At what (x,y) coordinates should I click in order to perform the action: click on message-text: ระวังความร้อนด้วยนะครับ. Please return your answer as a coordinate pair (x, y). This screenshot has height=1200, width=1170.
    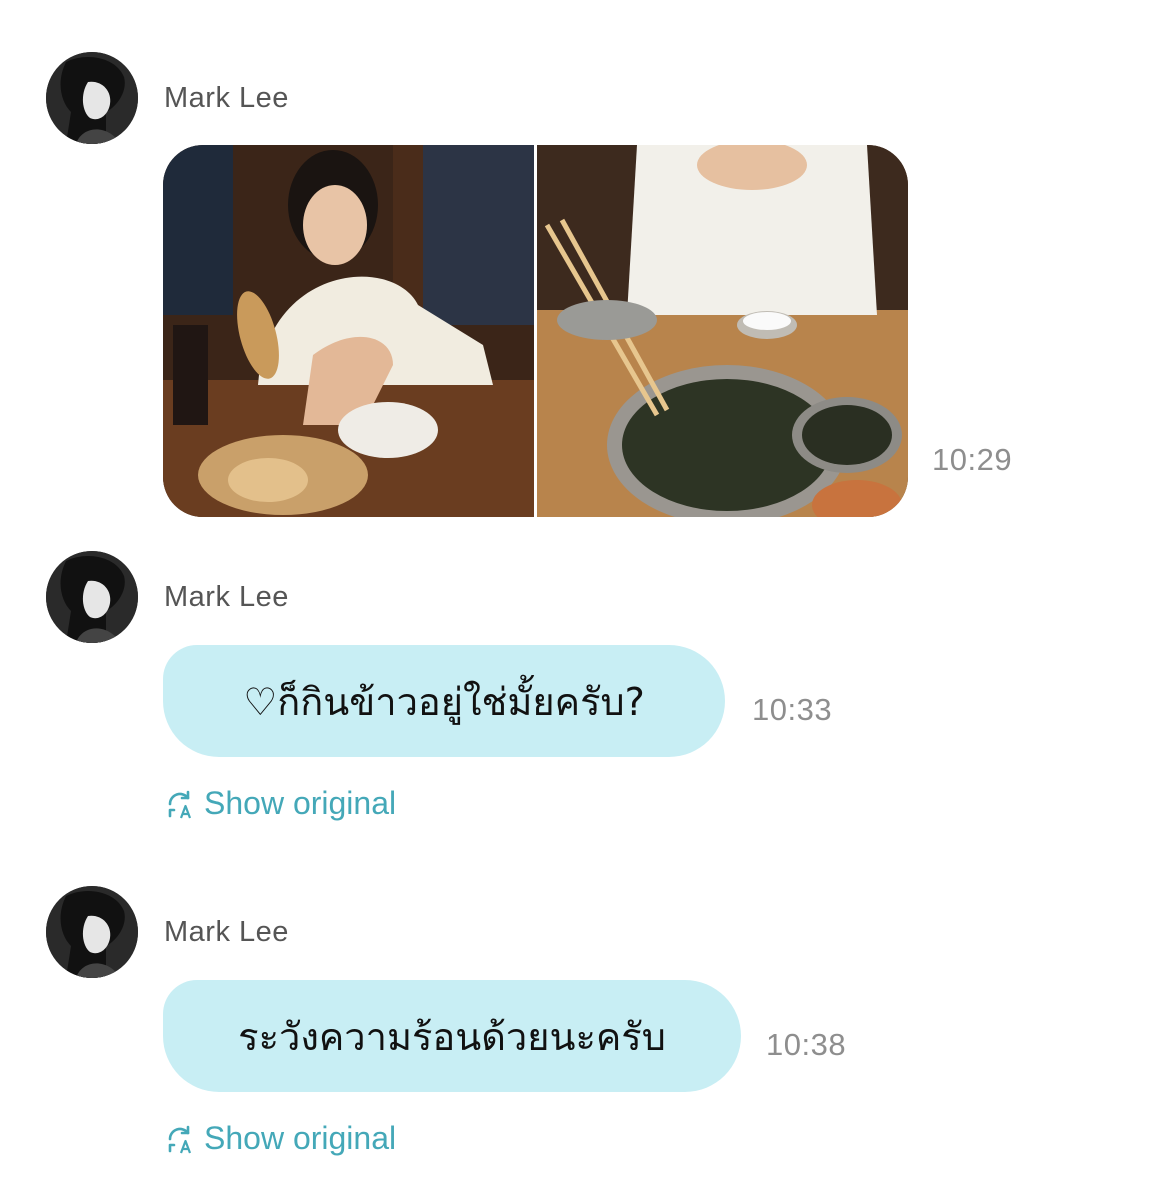
    Looking at the image, I should click on (452, 1036).